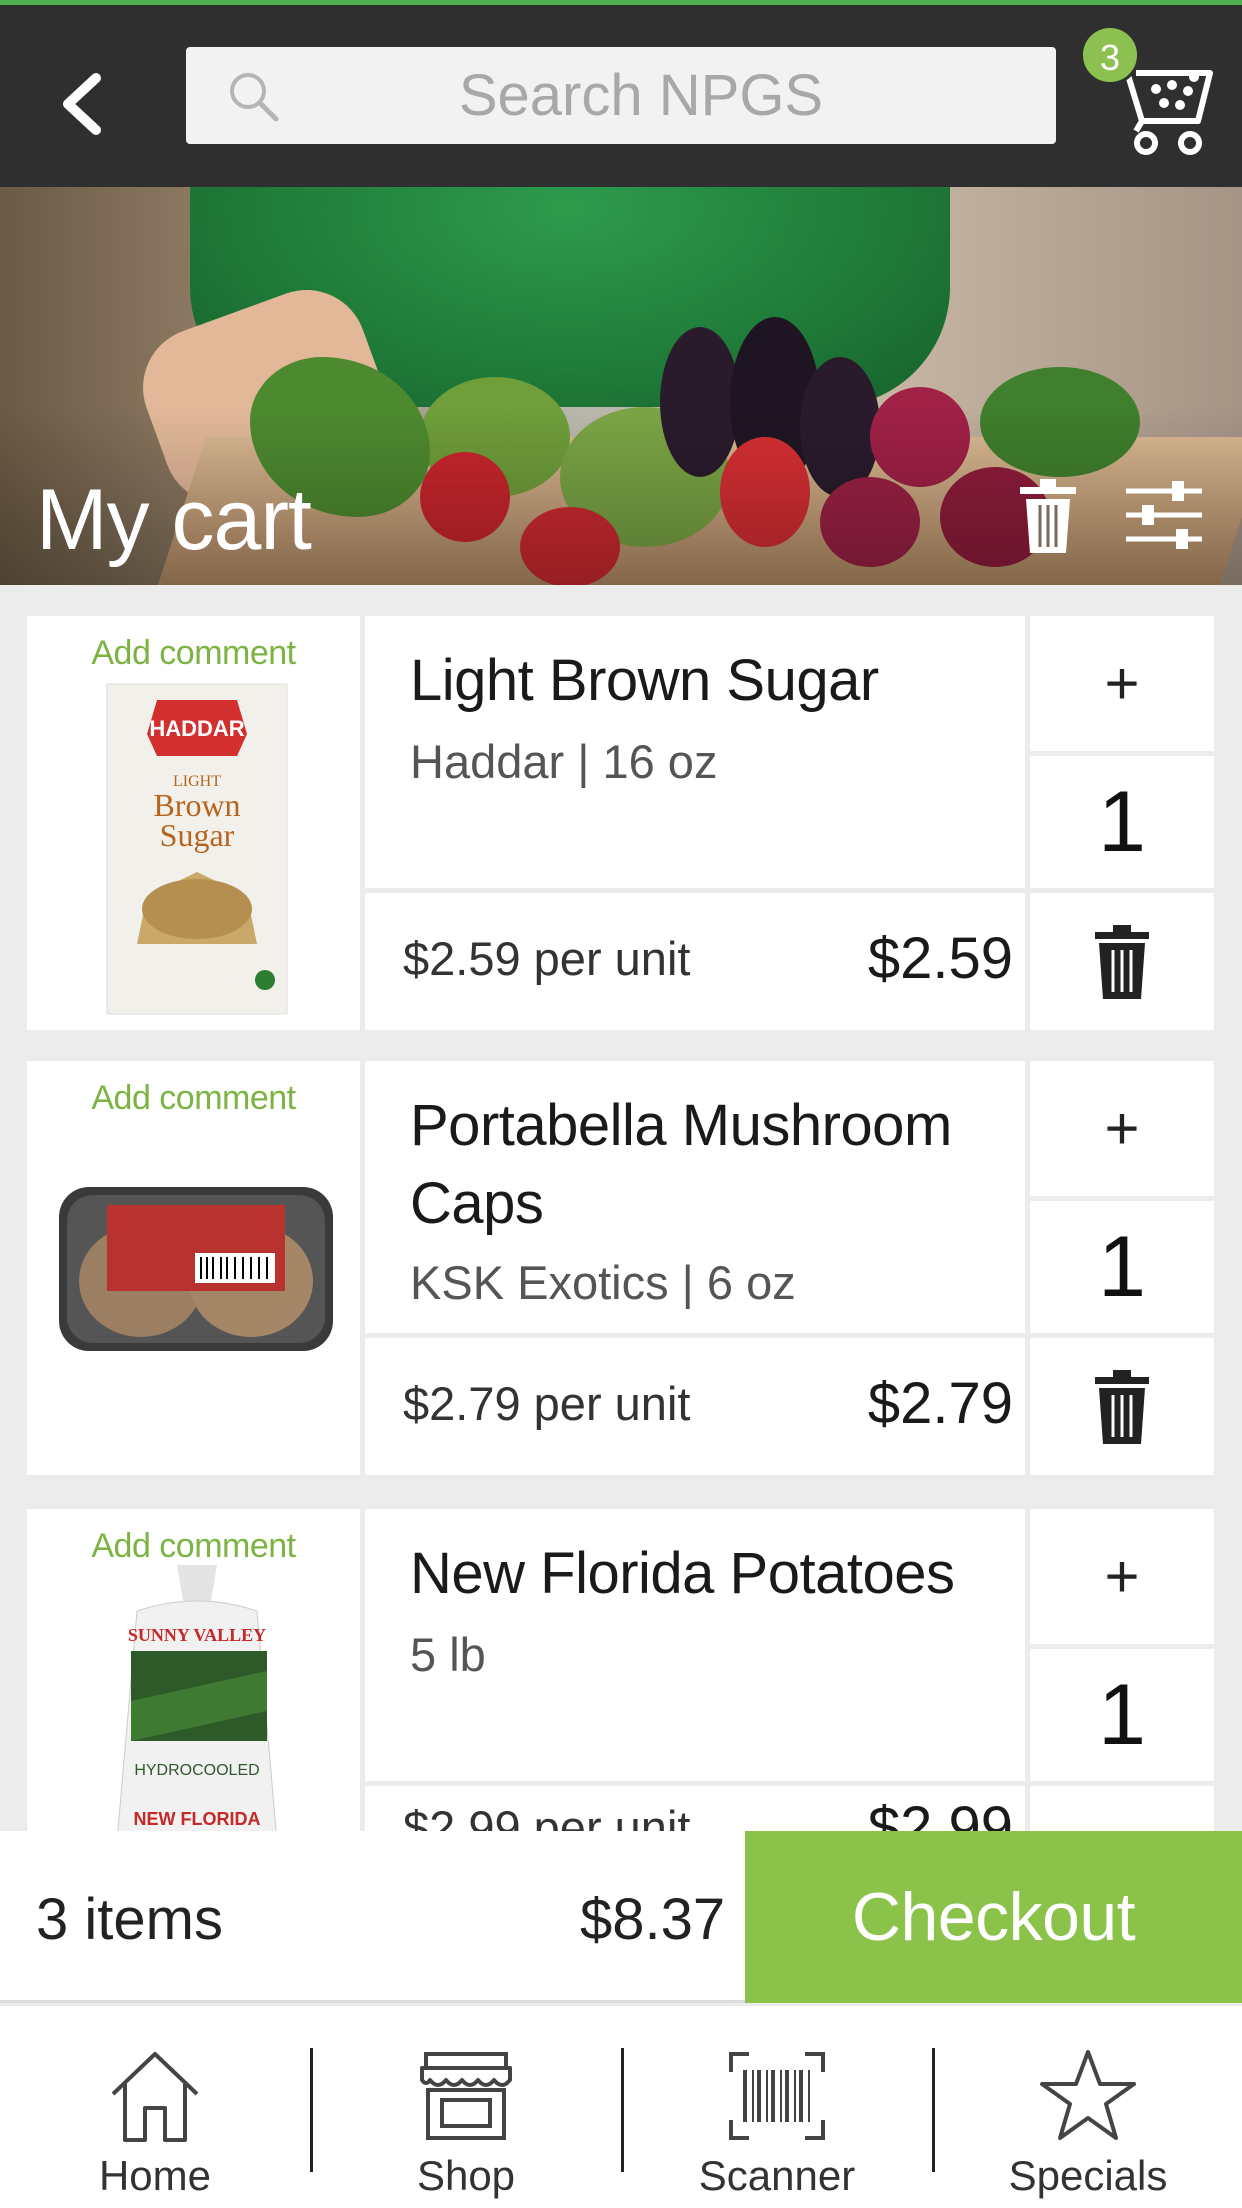  What do you see at coordinates (155, 2097) in the screenshot?
I see `home-icon` at bounding box center [155, 2097].